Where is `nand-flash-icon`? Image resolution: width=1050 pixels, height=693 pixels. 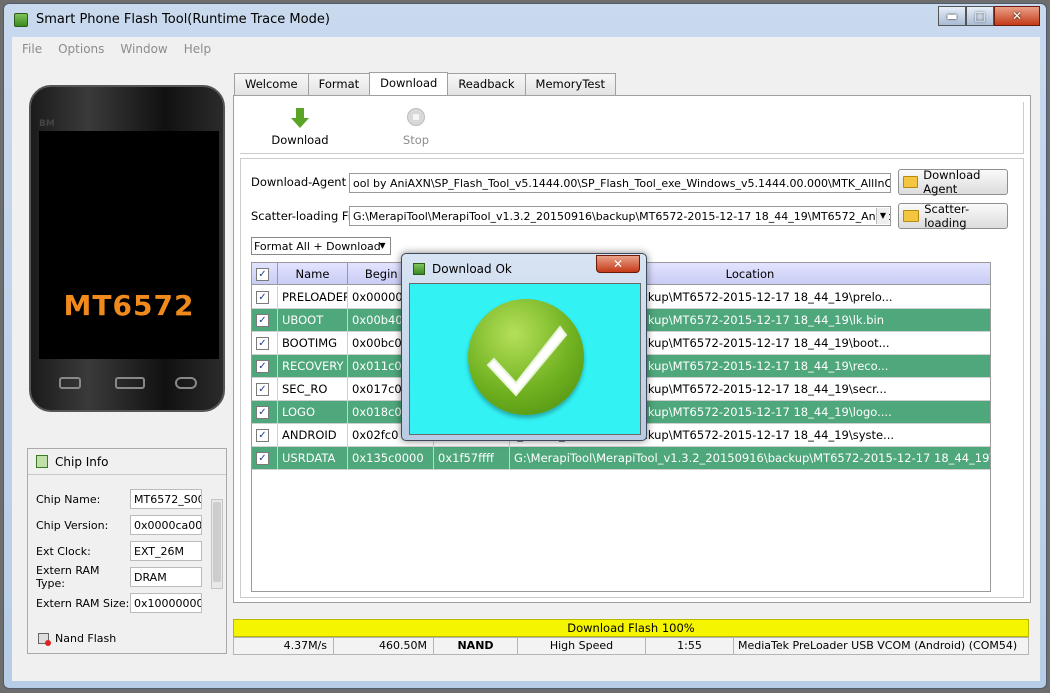 nand-flash-icon is located at coordinates (44, 639).